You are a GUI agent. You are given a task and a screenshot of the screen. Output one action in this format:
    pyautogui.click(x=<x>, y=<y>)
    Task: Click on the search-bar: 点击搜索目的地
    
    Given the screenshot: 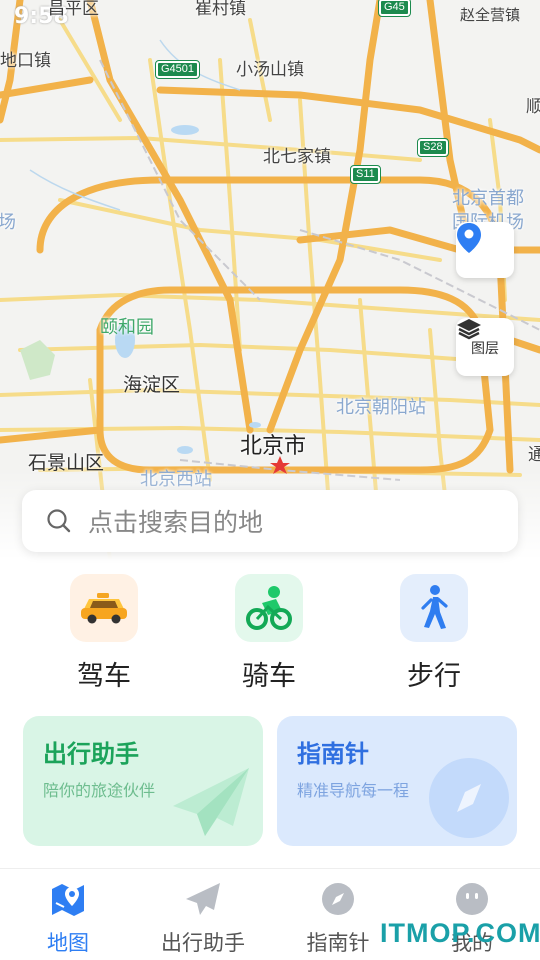 What is the action you would take?
    pyautogui.click(x=270, y=521)
    